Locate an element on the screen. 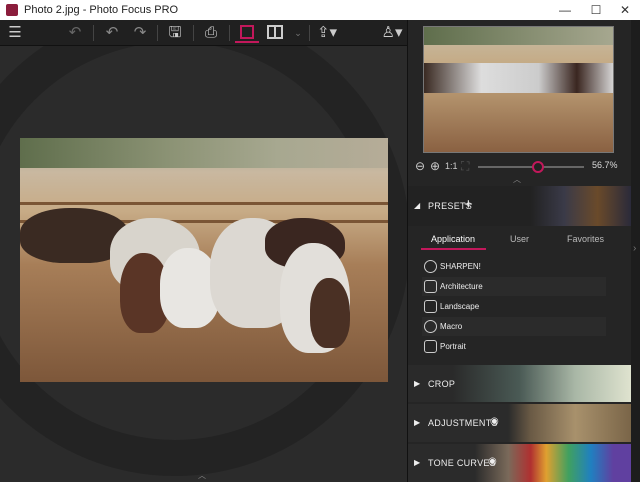 The image size is (640, 482). landscape-icon is located at coordinates (430, 306).